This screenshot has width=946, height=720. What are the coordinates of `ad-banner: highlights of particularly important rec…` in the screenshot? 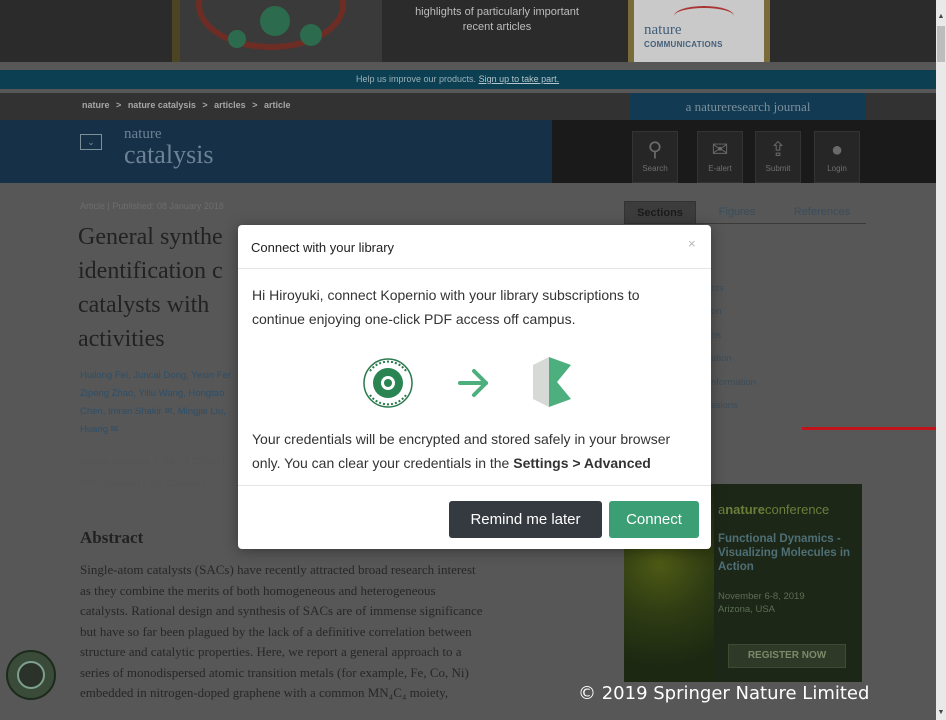 It's located at (468, 31).